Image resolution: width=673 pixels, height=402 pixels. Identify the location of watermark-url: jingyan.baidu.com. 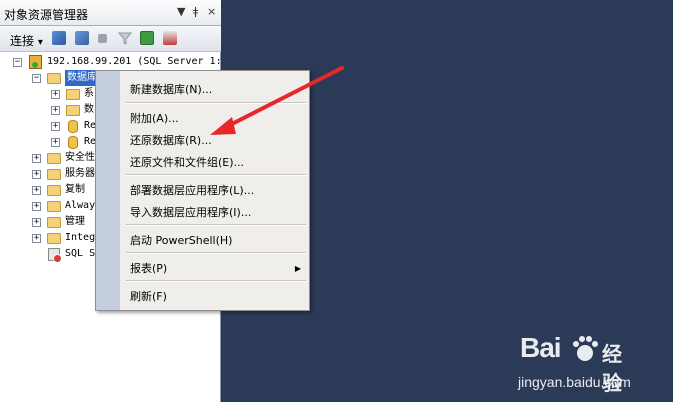
(574, 382).